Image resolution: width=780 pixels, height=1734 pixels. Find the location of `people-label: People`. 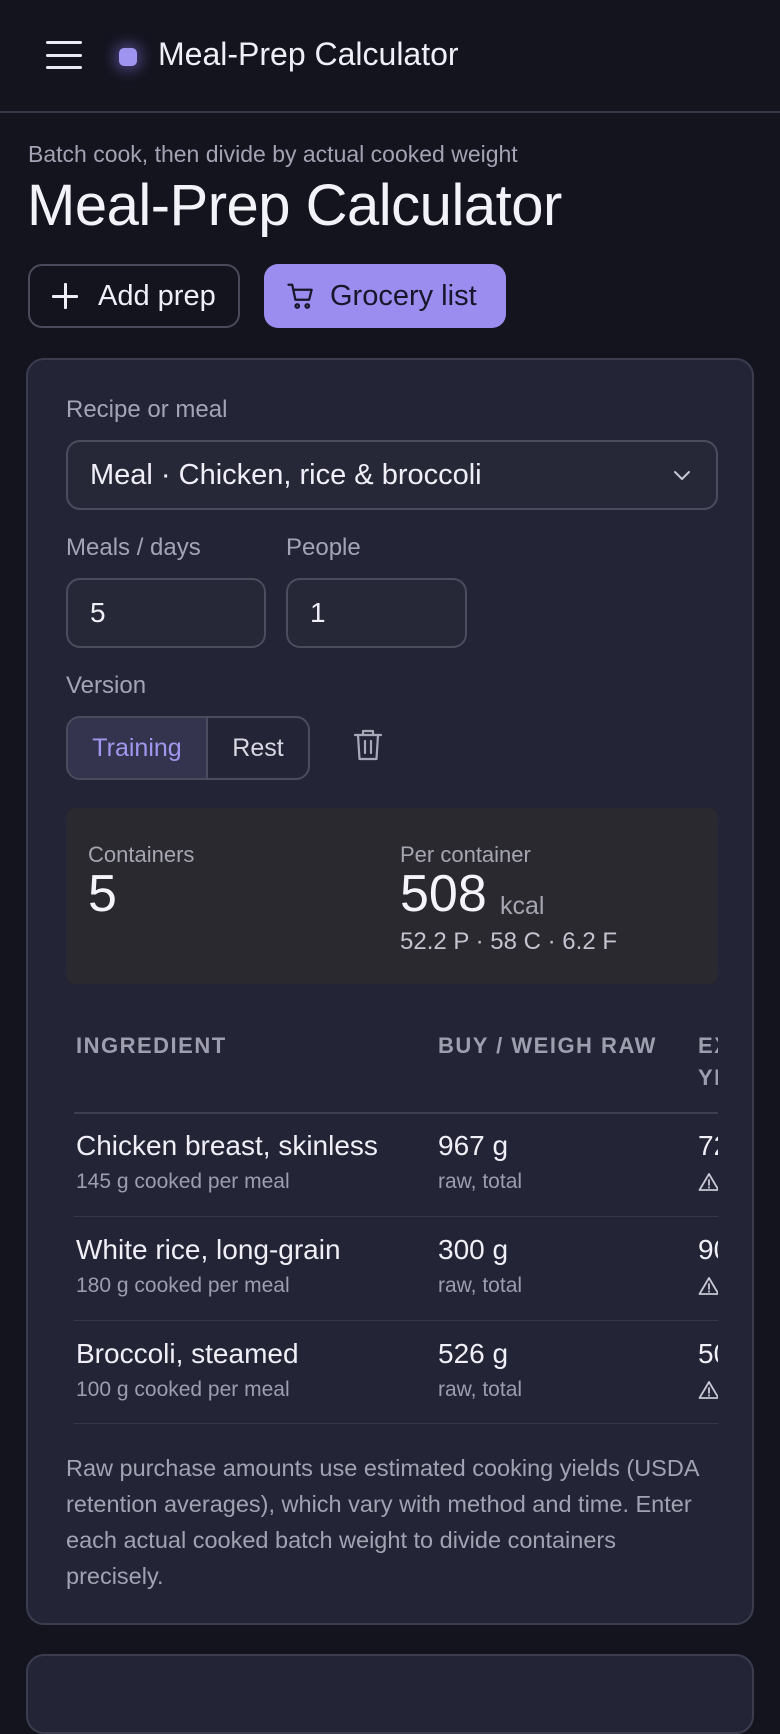

people-label: People is located at coordinates (323, 547).